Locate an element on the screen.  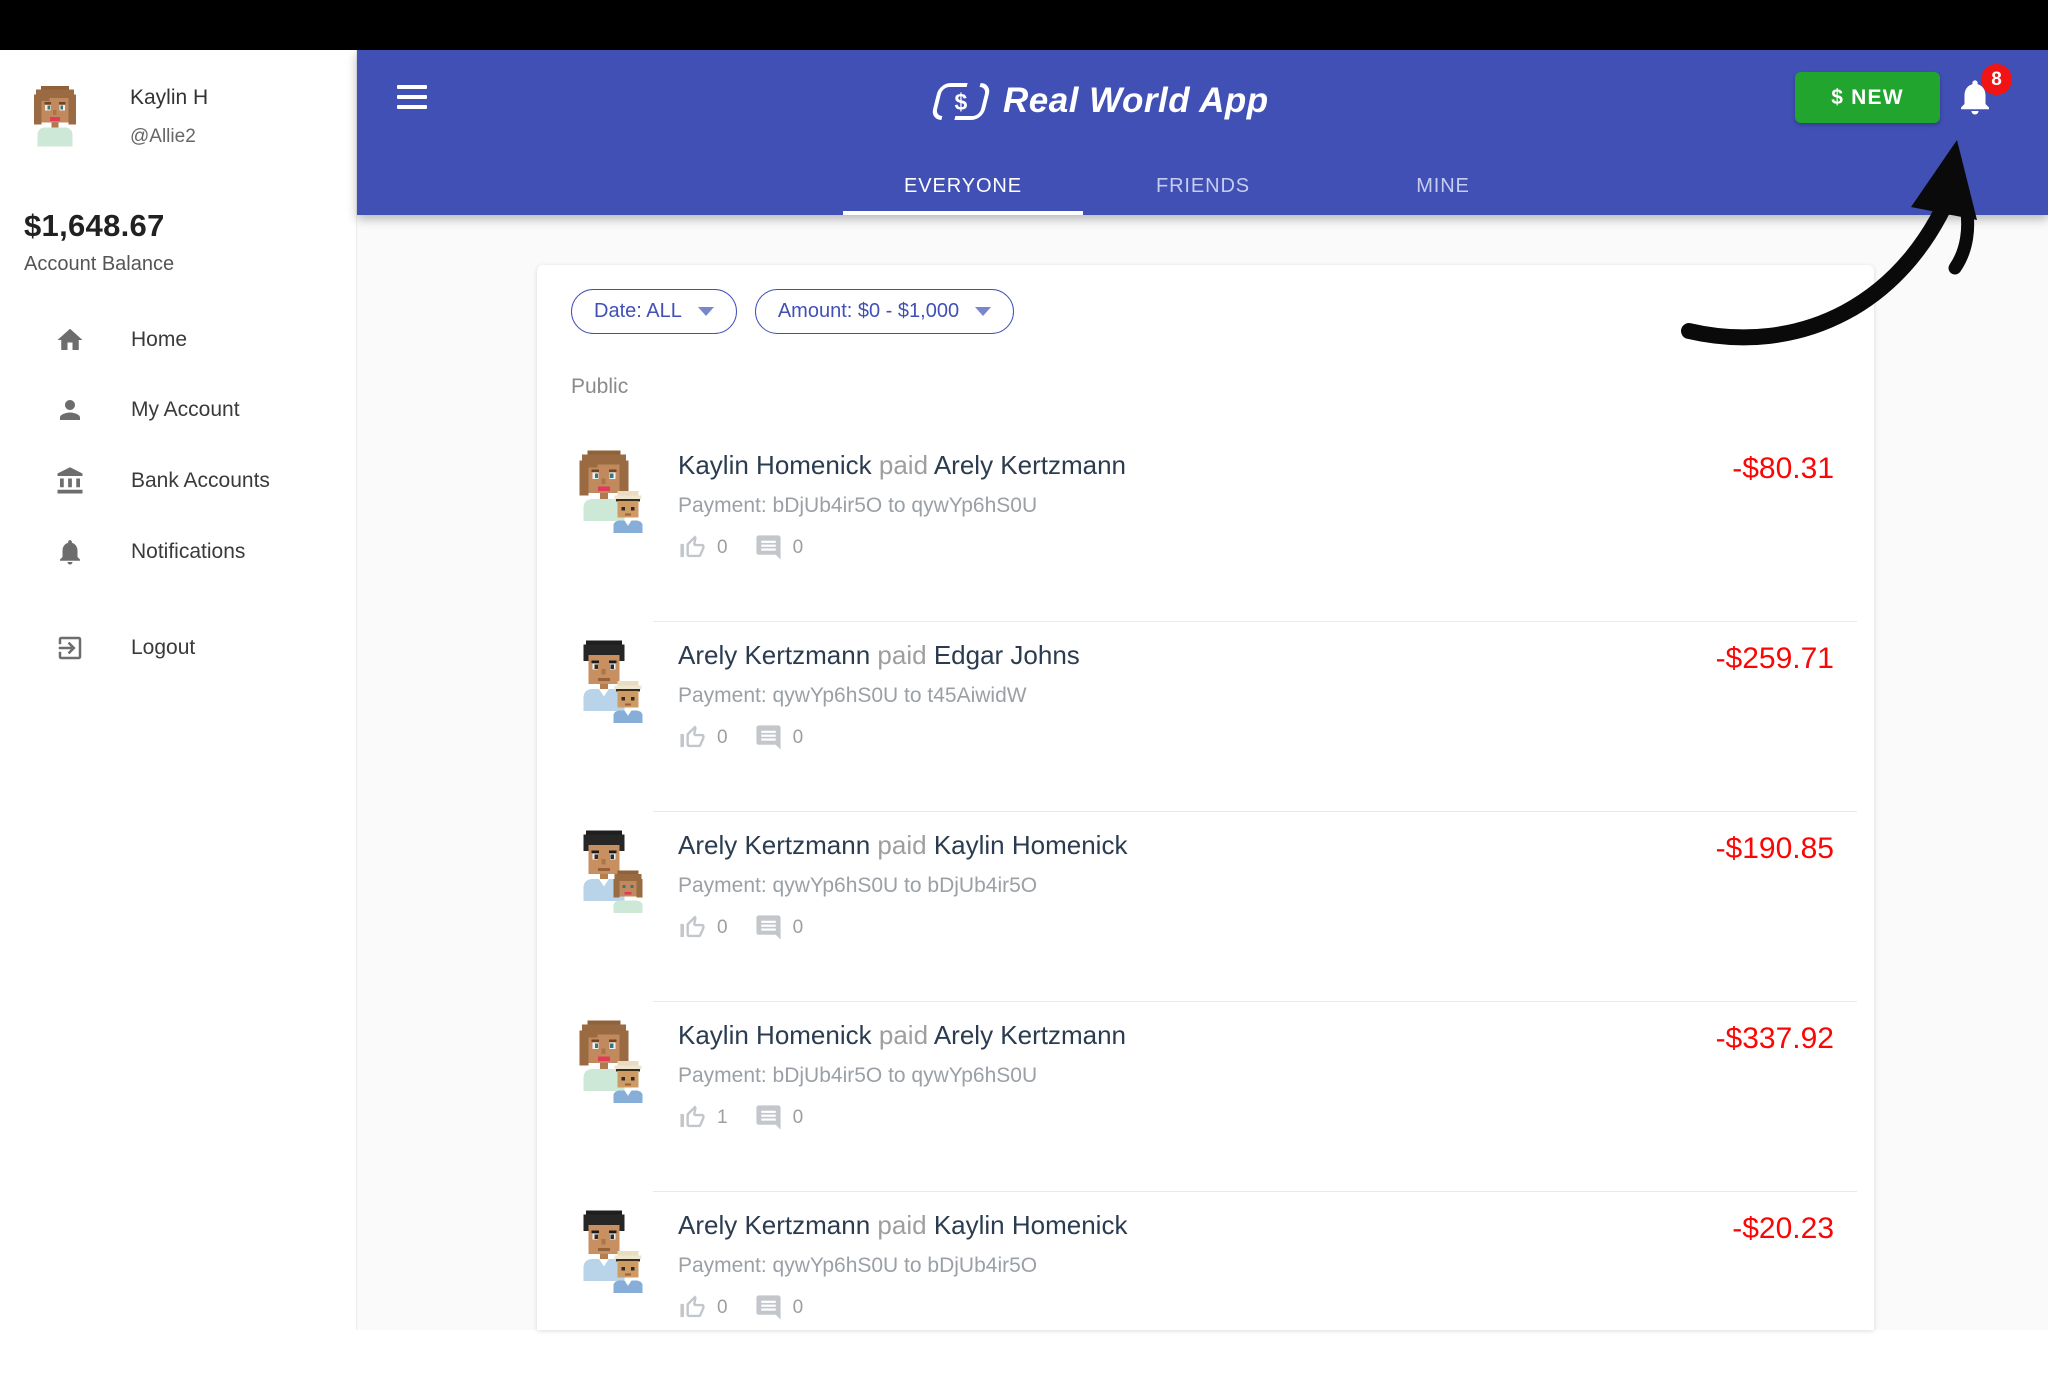
amount-filter-chip: Amount: $0 - $1,000 is located at coordinates (884, 311).